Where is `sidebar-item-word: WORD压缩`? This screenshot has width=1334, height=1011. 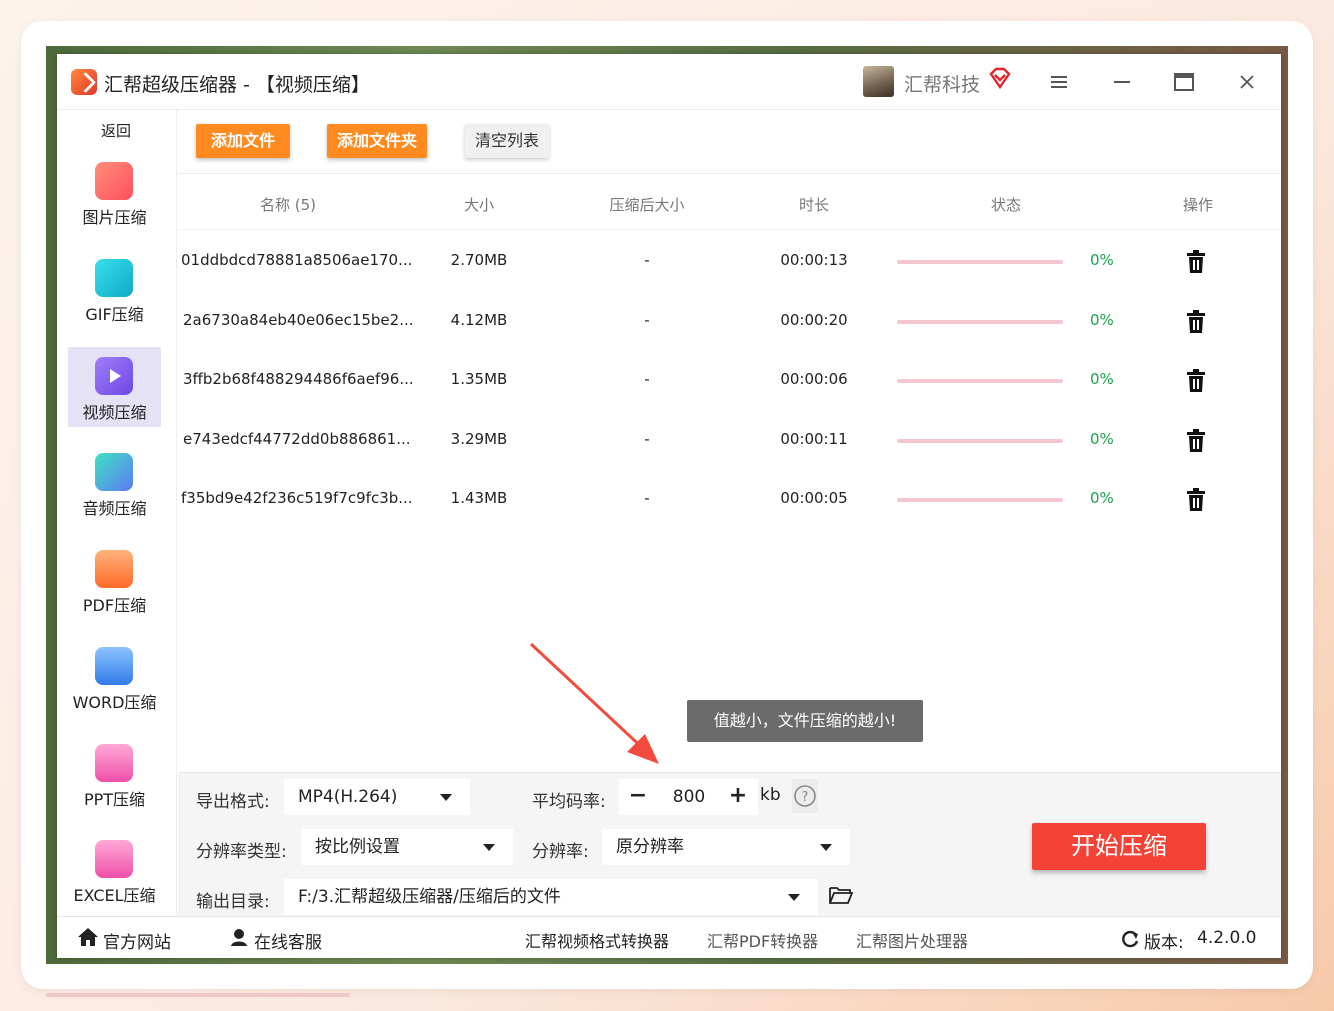 sidebar-item-word: WORD压缩 is located at coordinates (114, 677).